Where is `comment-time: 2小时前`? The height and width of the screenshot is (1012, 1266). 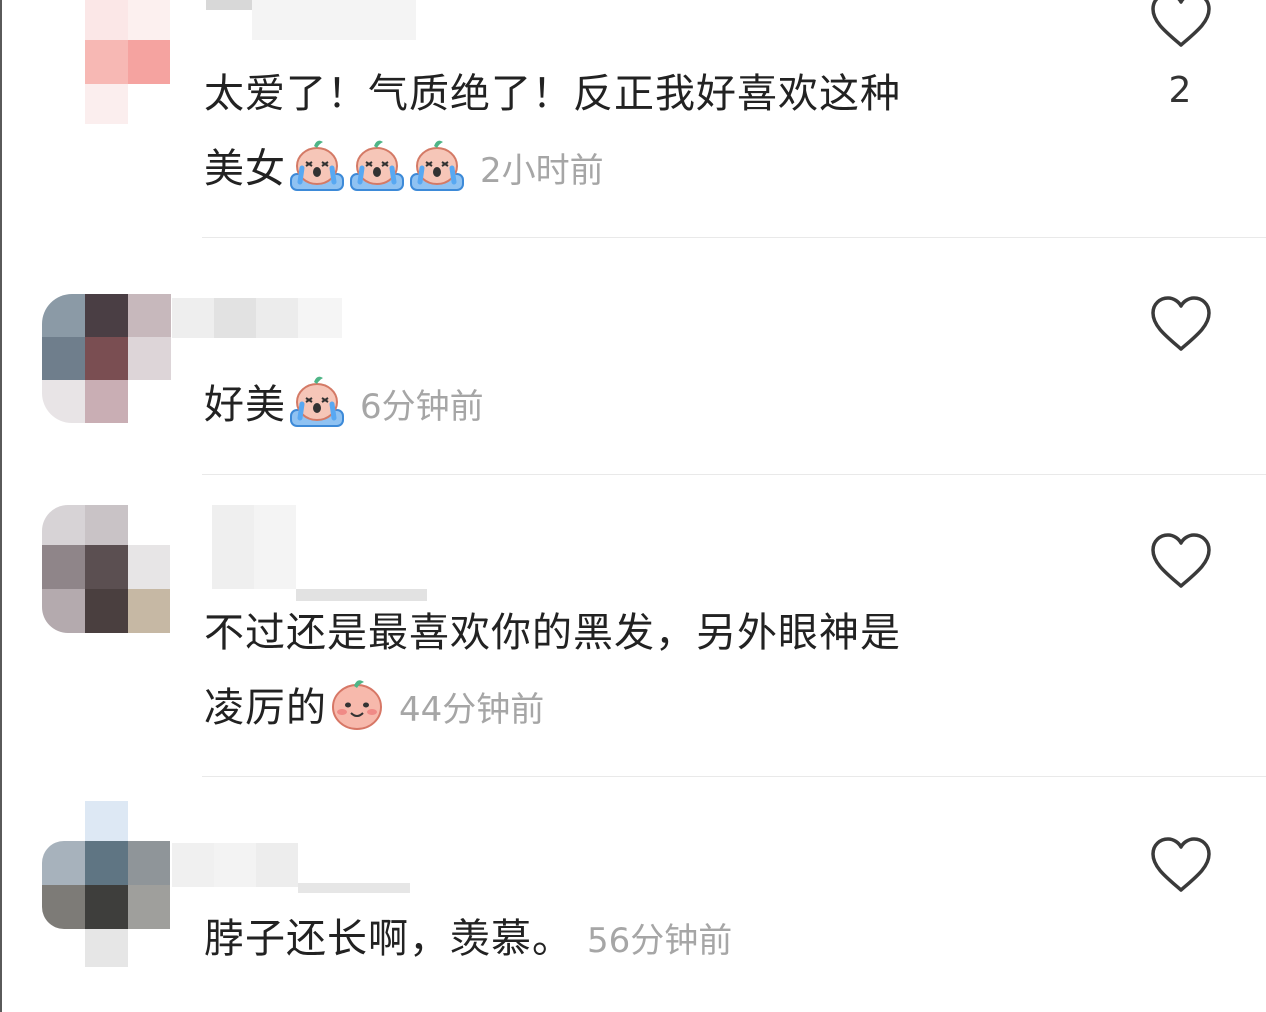 comment-time: 2小时前 is located at coordinates (542, 171).